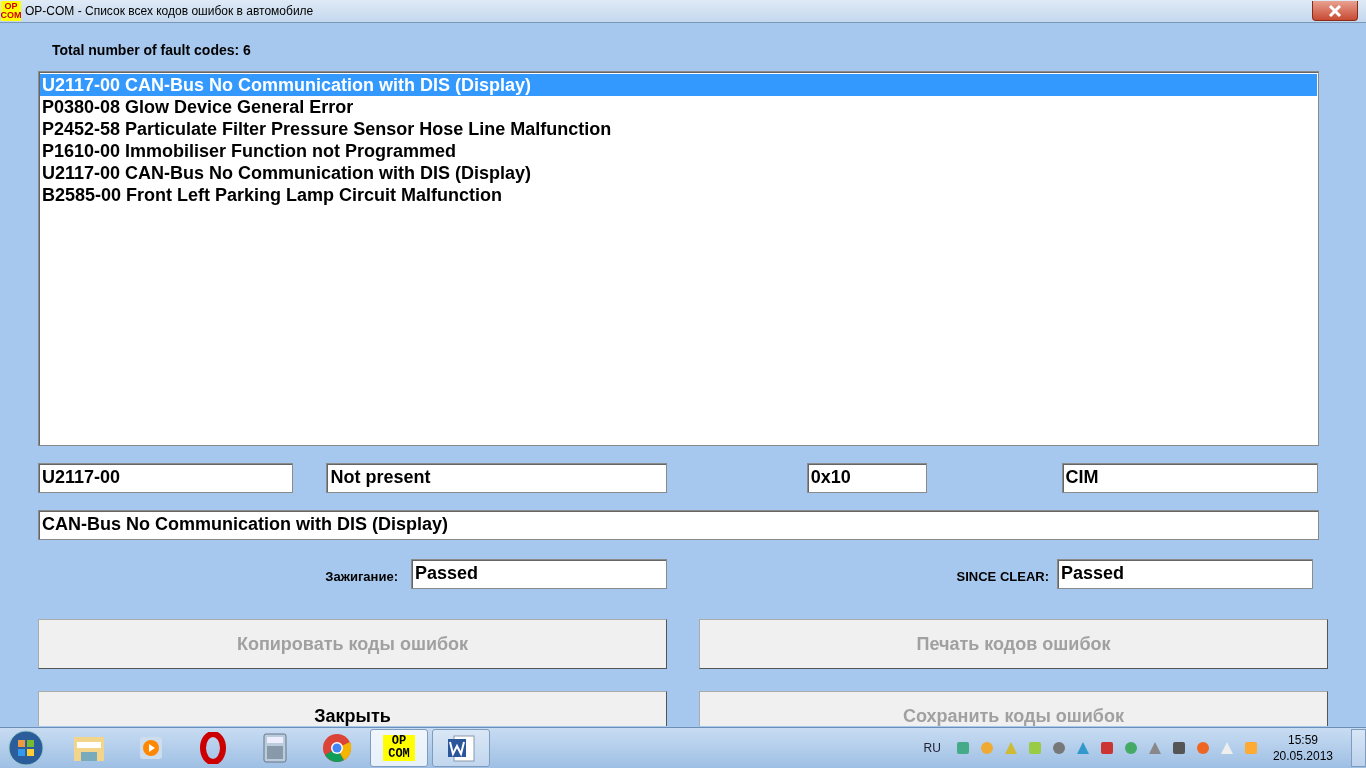  I want to click on show-desktop-button, so click(1358, 748).